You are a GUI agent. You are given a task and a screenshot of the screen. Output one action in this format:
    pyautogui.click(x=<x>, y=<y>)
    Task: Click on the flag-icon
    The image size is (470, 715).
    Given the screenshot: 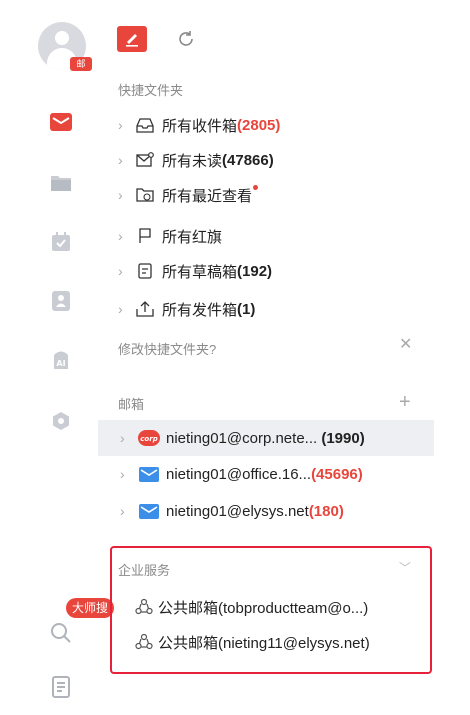 What is the action you would take?
    pyautogui.click(x=145, y=236)
    